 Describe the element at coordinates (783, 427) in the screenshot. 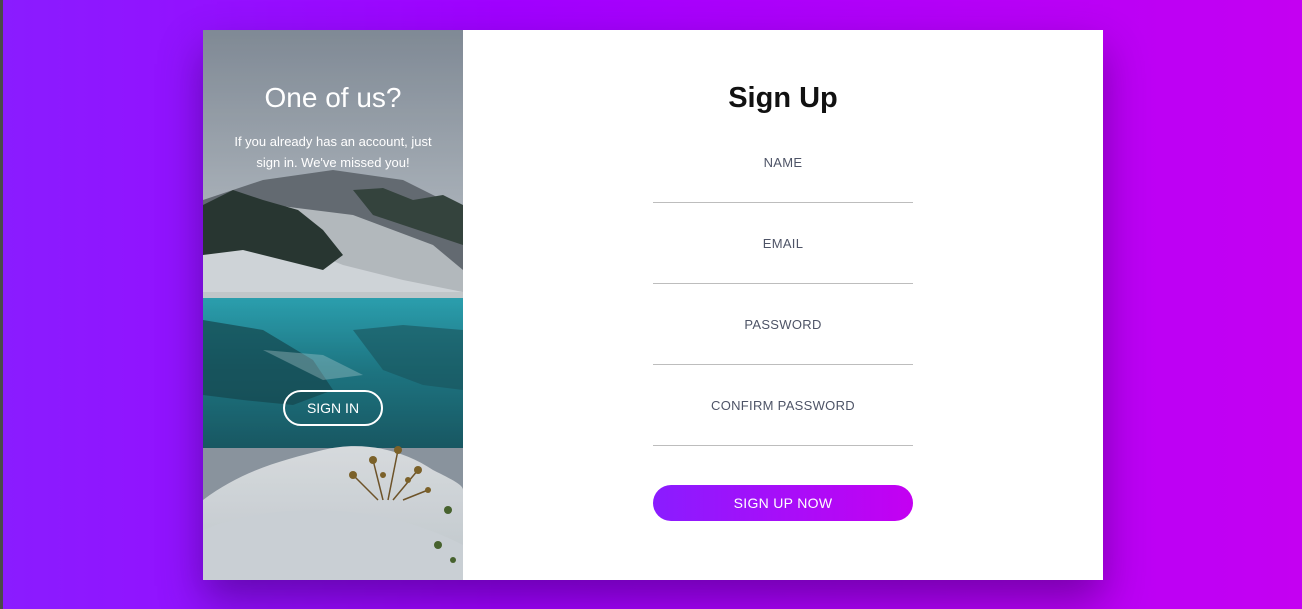

I see `confirm-password-input` at that location.